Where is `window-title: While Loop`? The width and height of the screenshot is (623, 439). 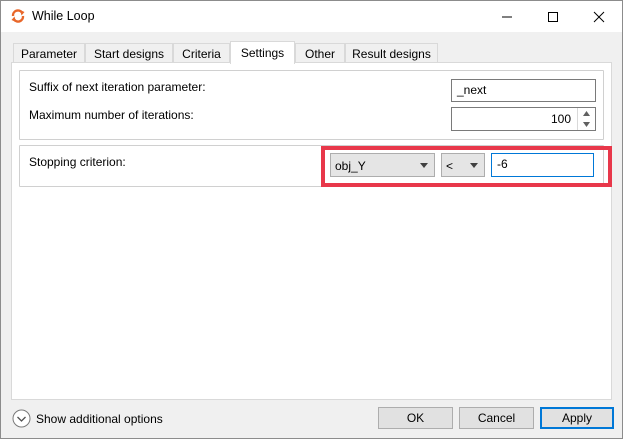
window-title: While Loop is located at coordinates (63, 16).